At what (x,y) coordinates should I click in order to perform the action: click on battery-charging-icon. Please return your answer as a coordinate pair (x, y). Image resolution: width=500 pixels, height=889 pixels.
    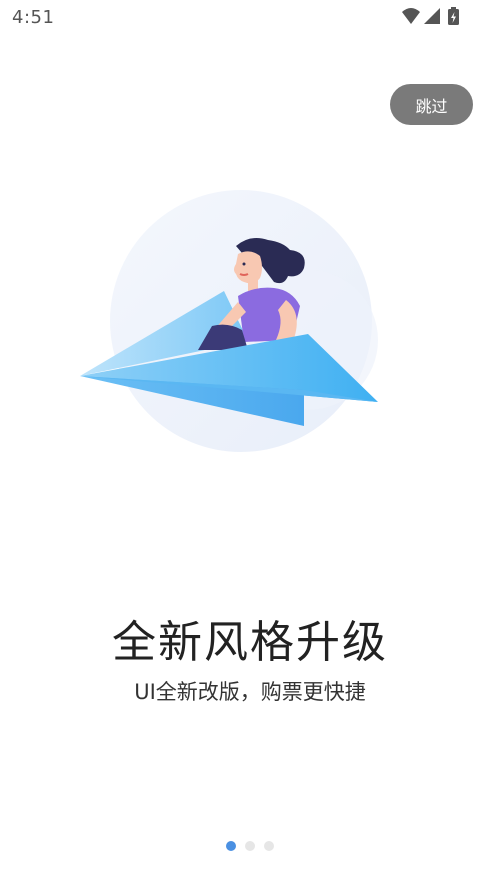
    Looking at the image, I should click on (453, 16).